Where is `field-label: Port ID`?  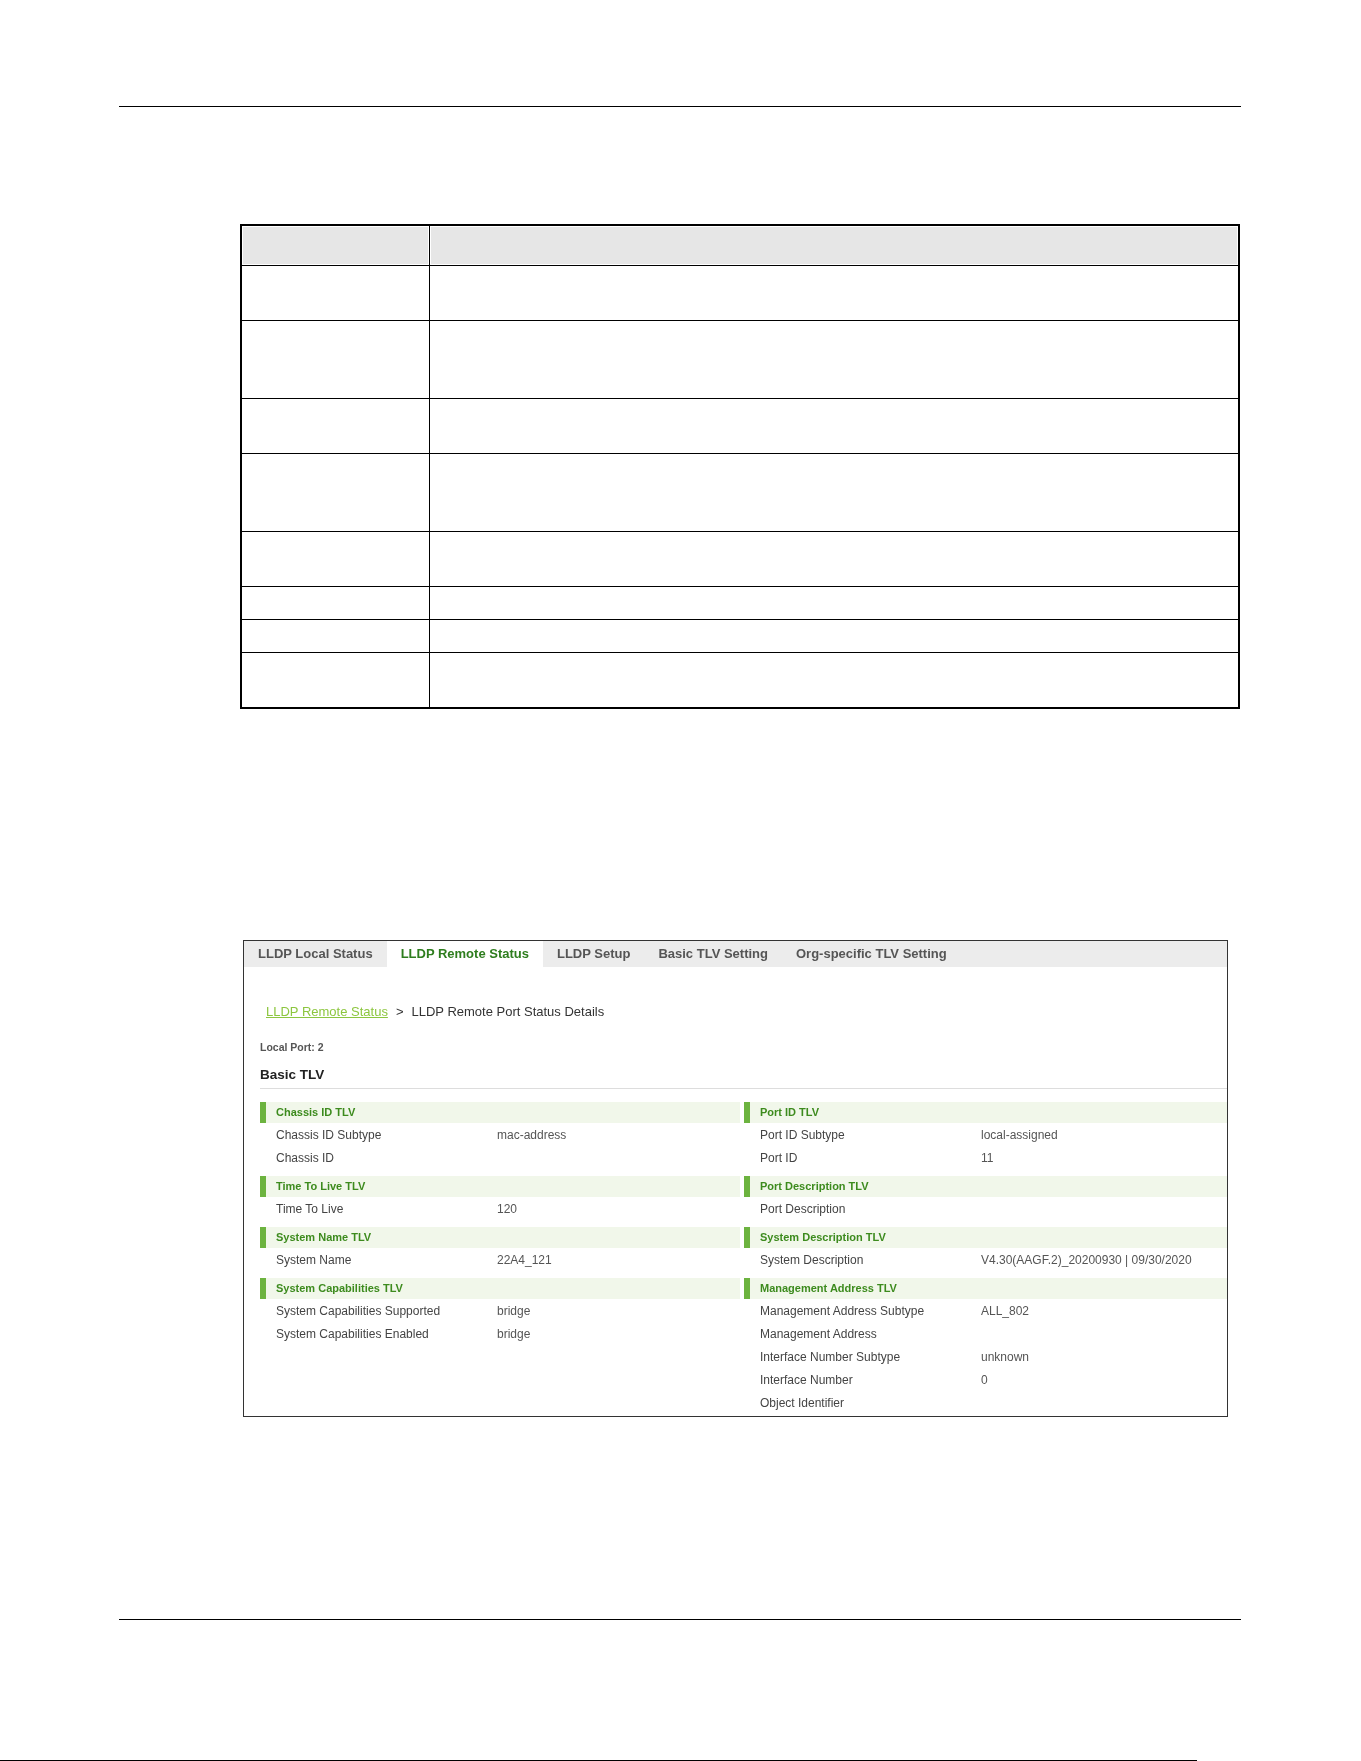
field-label: Port ID is located at coordinates (779, 1157).